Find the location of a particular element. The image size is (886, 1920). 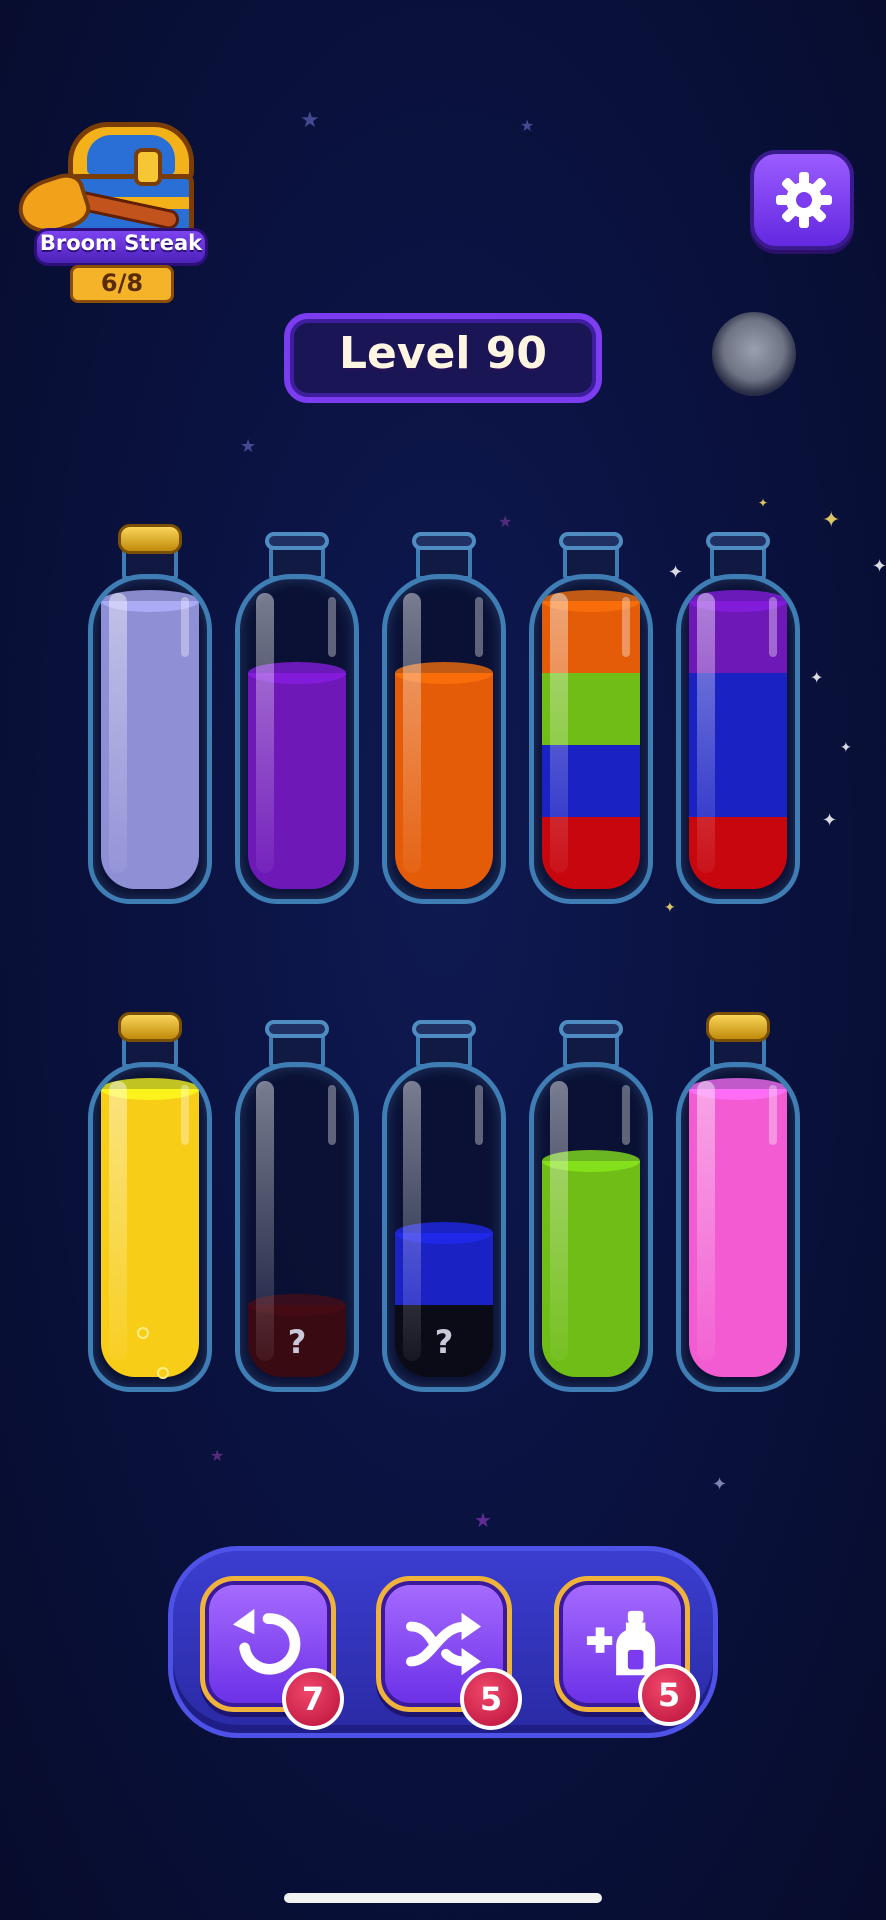

add-bottle-count-badge: 5 is located at coordinates (669, 1695).